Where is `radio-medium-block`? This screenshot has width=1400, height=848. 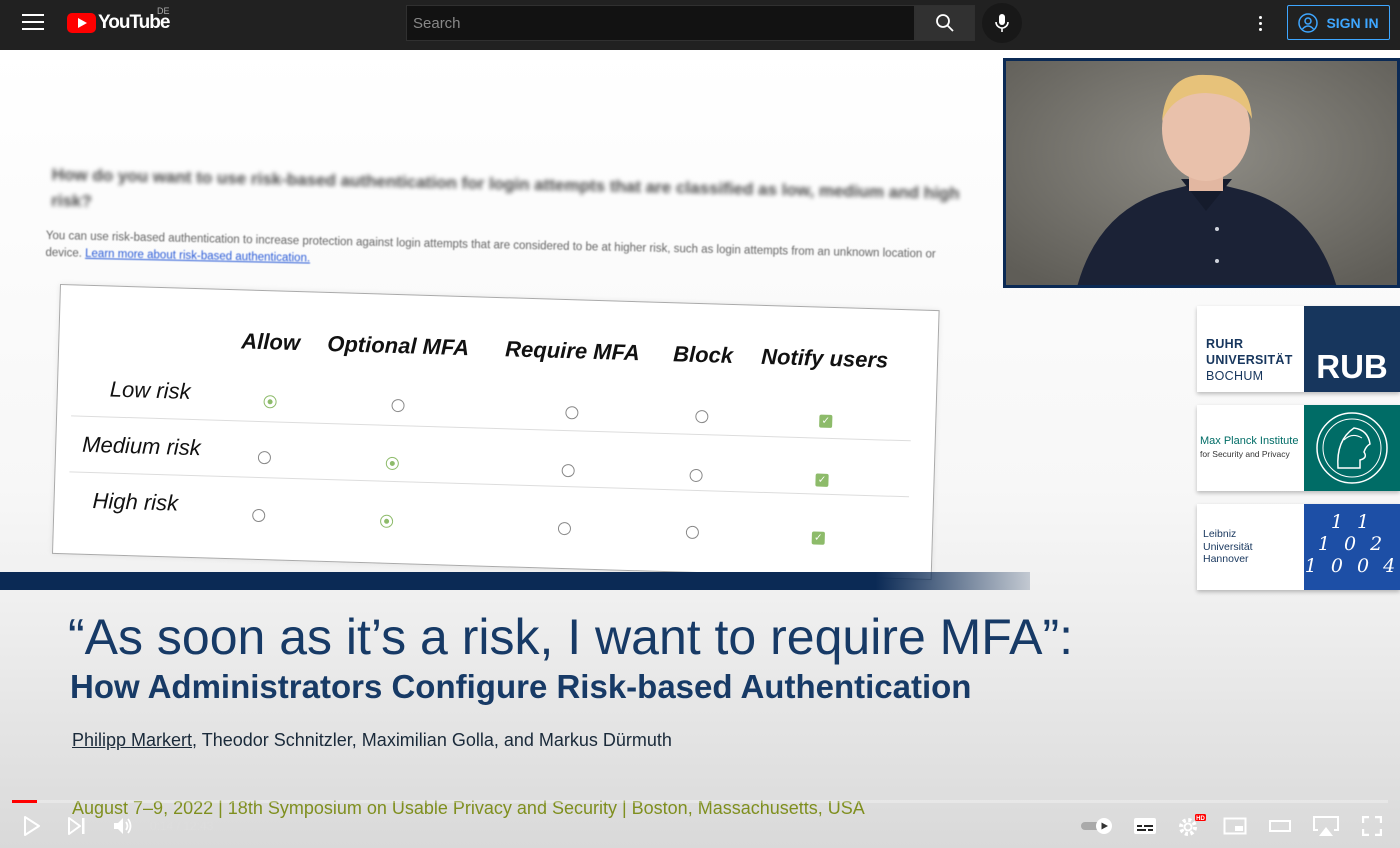 radio-medium-block is located at coordinates (696, 475).